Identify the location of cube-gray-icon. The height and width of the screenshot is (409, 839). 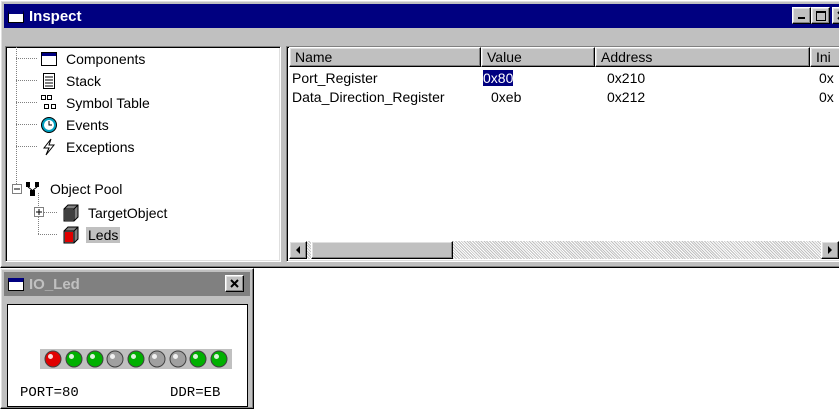
(71, 213).